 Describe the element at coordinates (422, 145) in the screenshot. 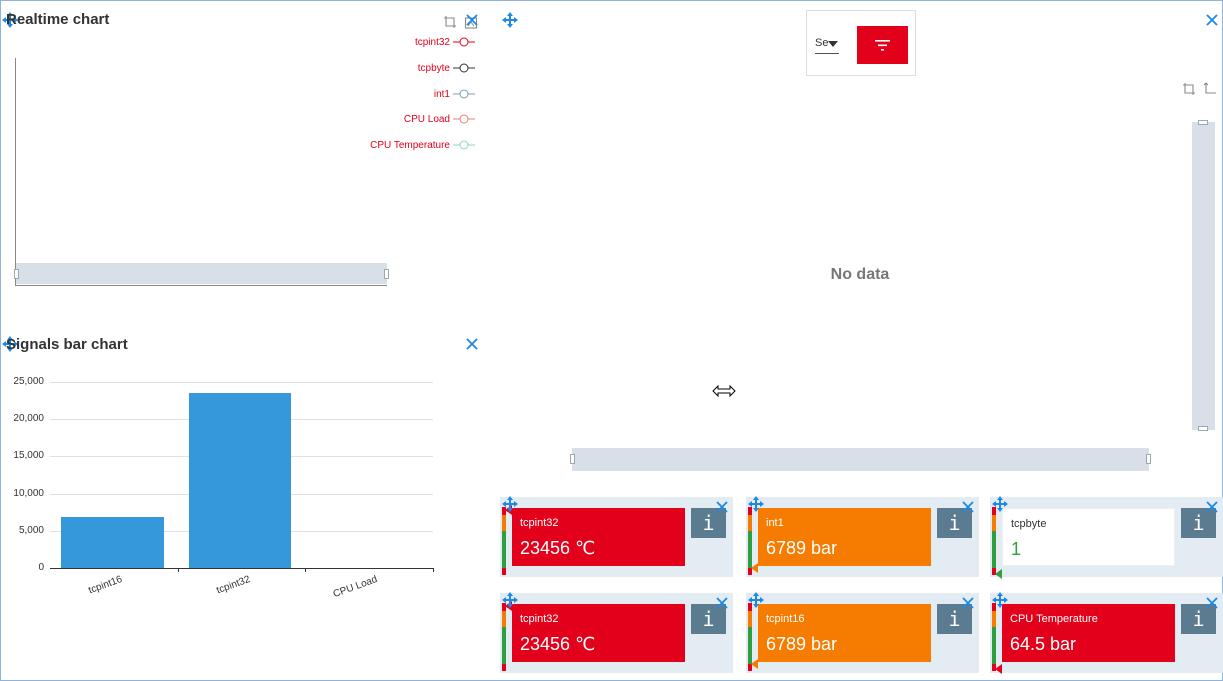

I see `legend-item: CPU Temperature` at that location.